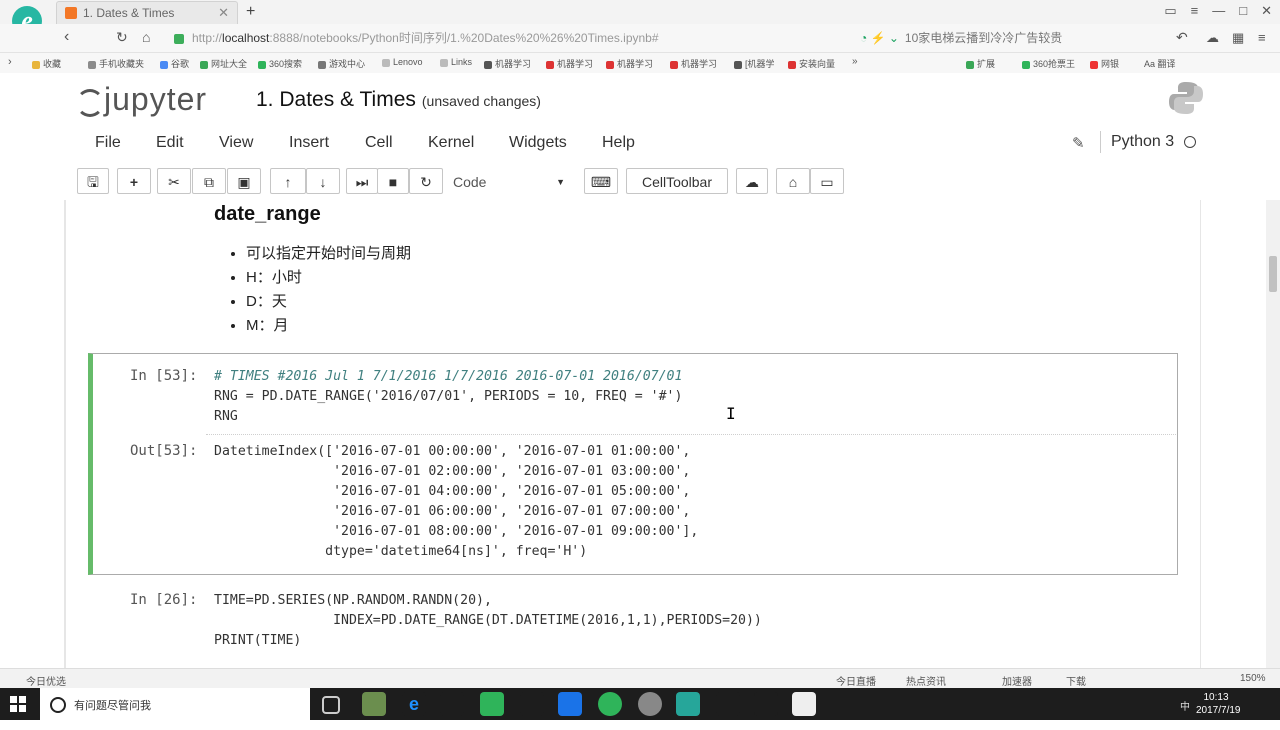 This screenshot has height=730, width=1280. Describe the element at coordinates (223, 13) in the screenshot. I see `close-tab-icon: ✕` at that location.